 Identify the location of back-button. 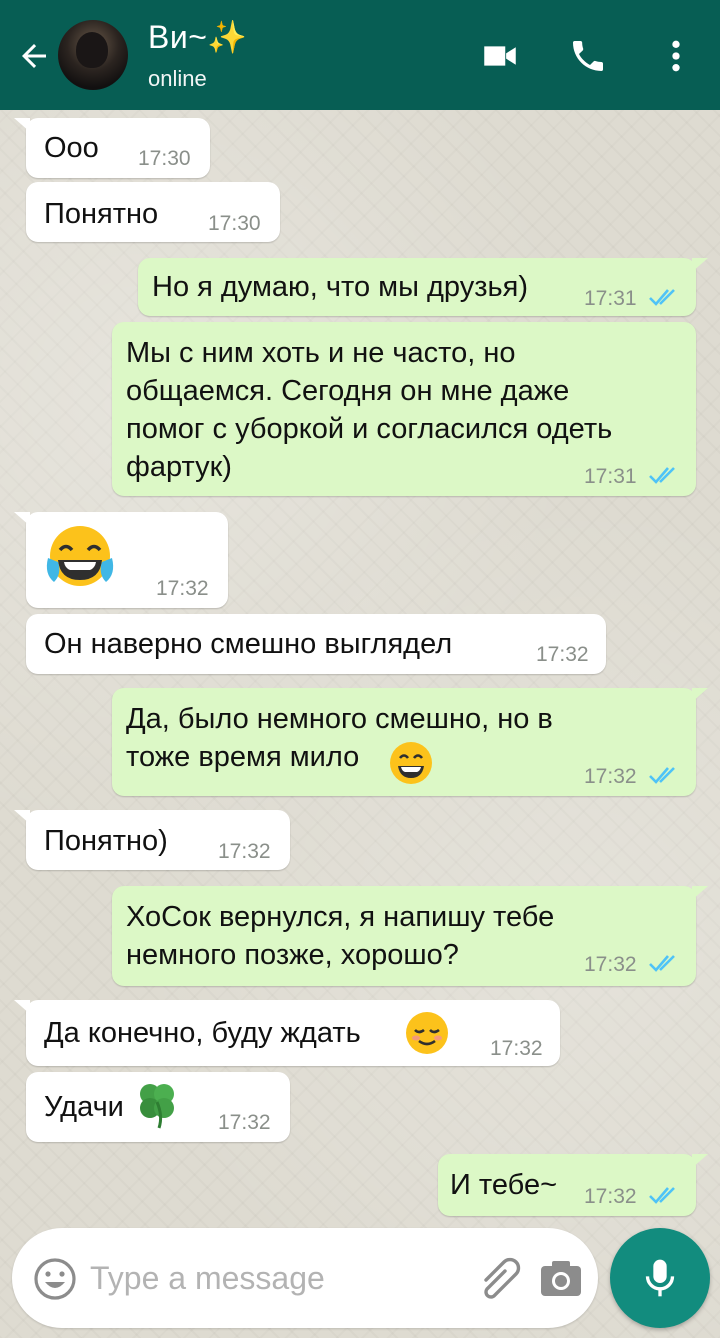
(34, 56).